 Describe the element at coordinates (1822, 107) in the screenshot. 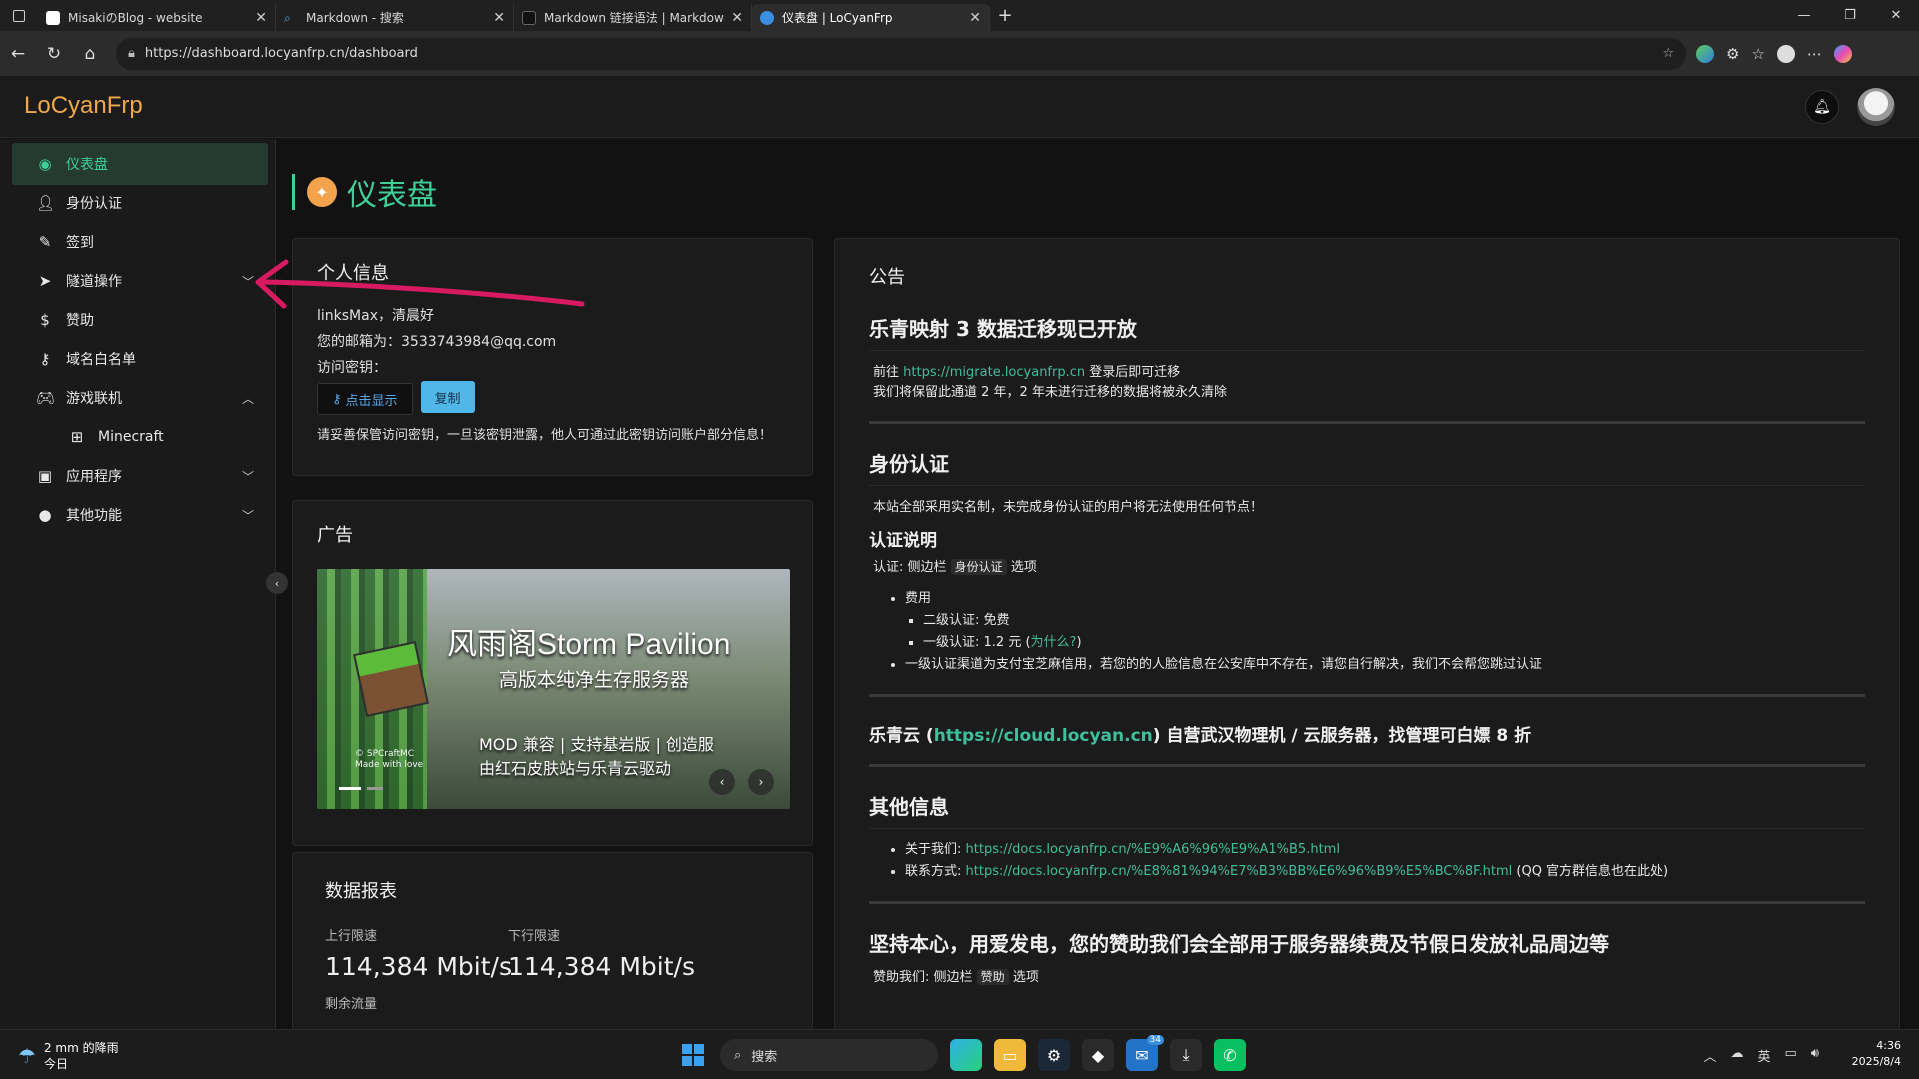

I see `bell-icon: 🔔︎` at that location.